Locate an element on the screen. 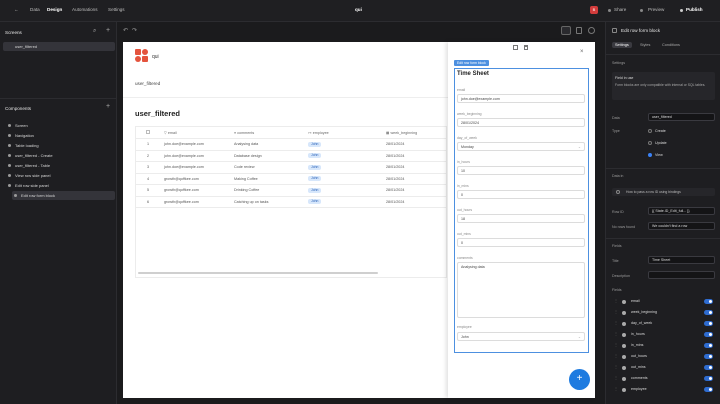 The width and height of the screenshot is (720, 404). component-item: user_filtered - Create is located at coordinates (60, 155).